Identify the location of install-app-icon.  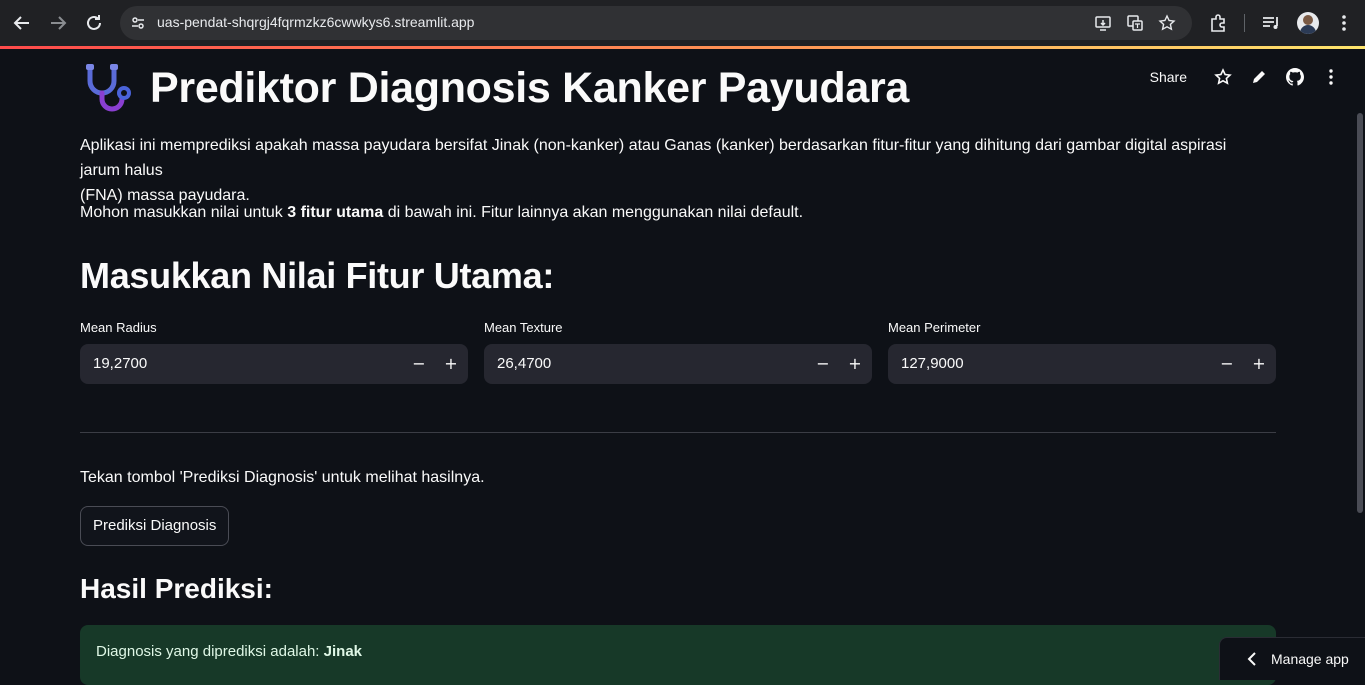
(1103, 23).